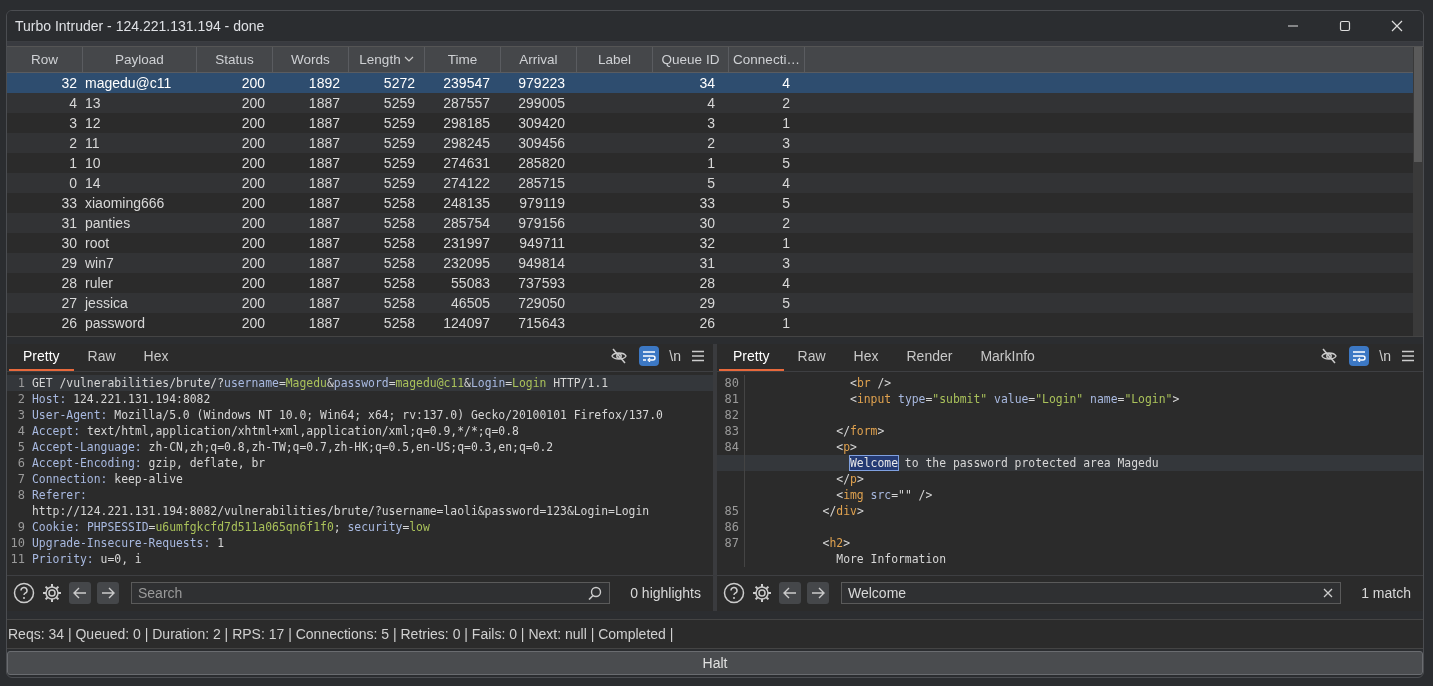 Image resolution: width=1433 pixels, height=686 pixels. I want to click on column-header: Status, so click(235, 59).